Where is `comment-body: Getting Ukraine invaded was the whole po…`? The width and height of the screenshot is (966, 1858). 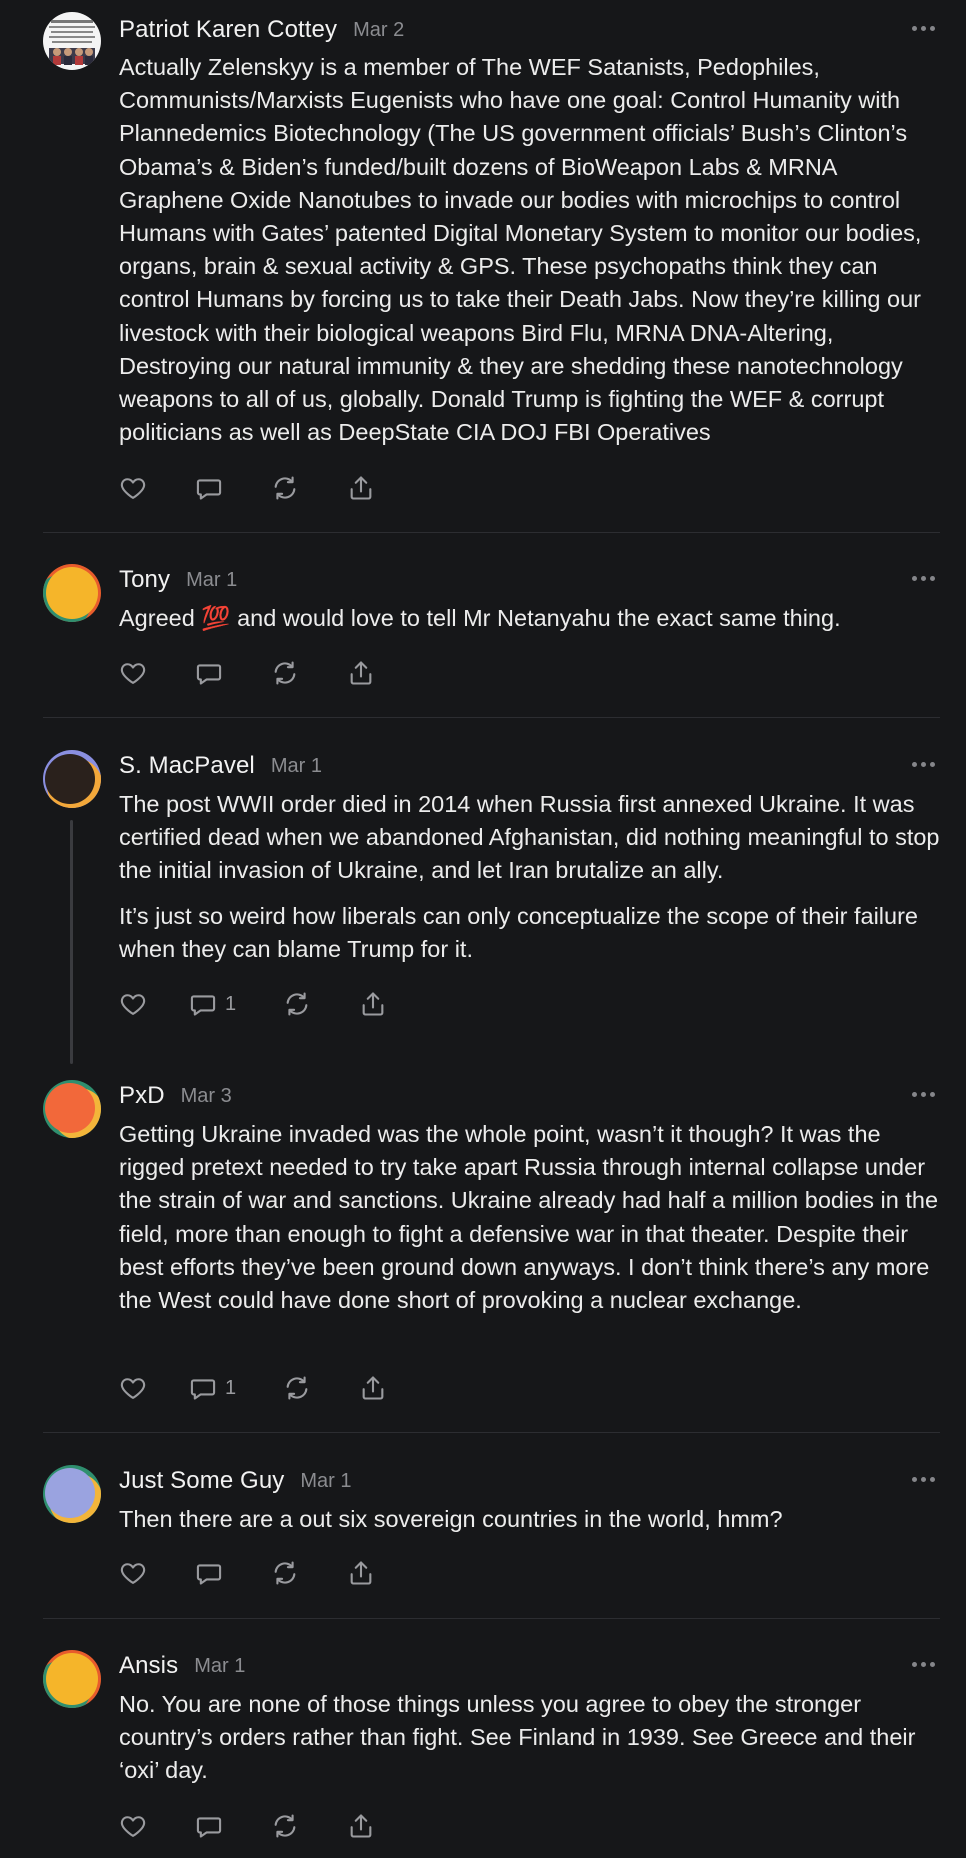
comment-body: Getting Ukraine invaded was the whole po… is located at coordinates (530, 1217).